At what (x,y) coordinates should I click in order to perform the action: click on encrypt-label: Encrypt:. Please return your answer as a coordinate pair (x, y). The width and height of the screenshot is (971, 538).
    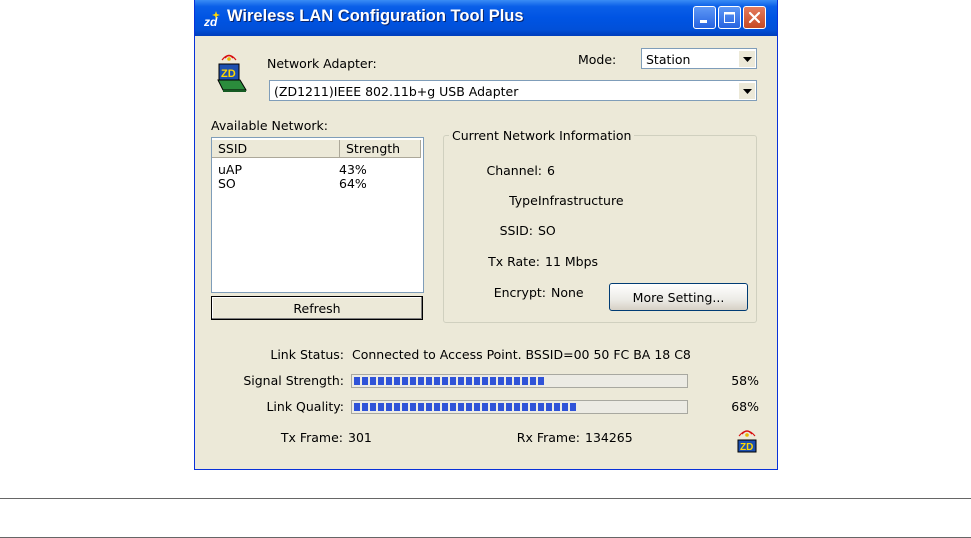
    Looking at the image, I should click on (519, 292).